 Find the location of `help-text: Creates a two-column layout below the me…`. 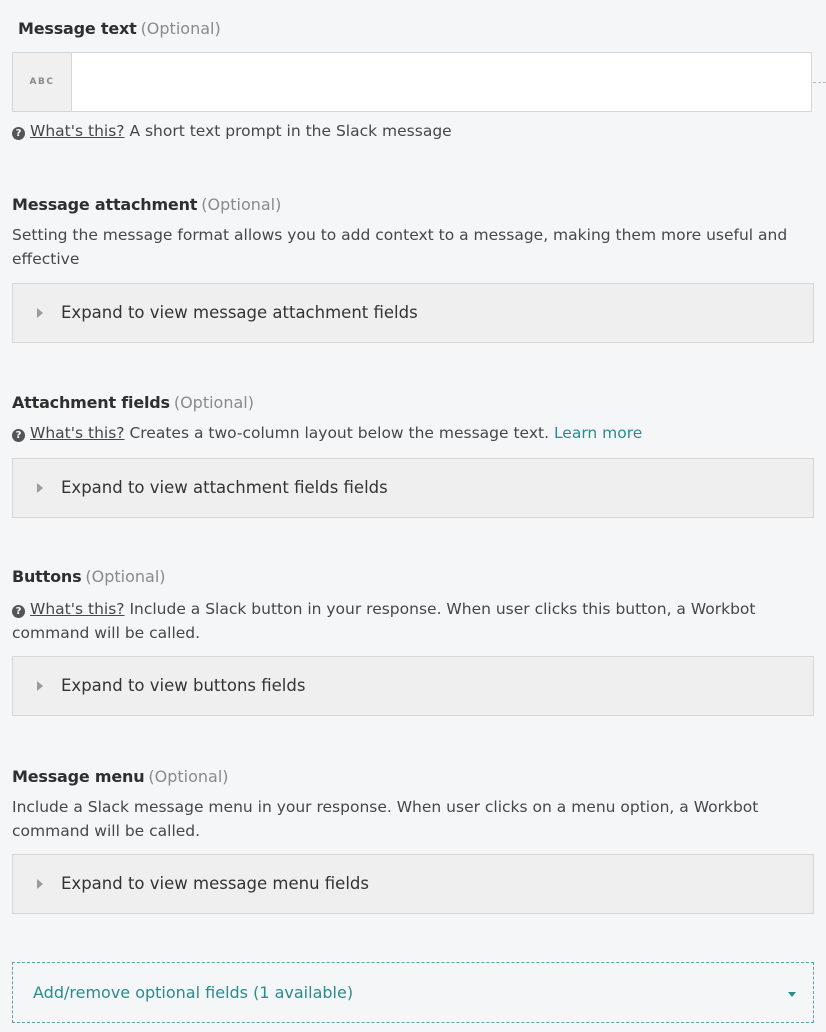

help-text: Creates a two-column layout below the me… is located at coordinates (339, 433).